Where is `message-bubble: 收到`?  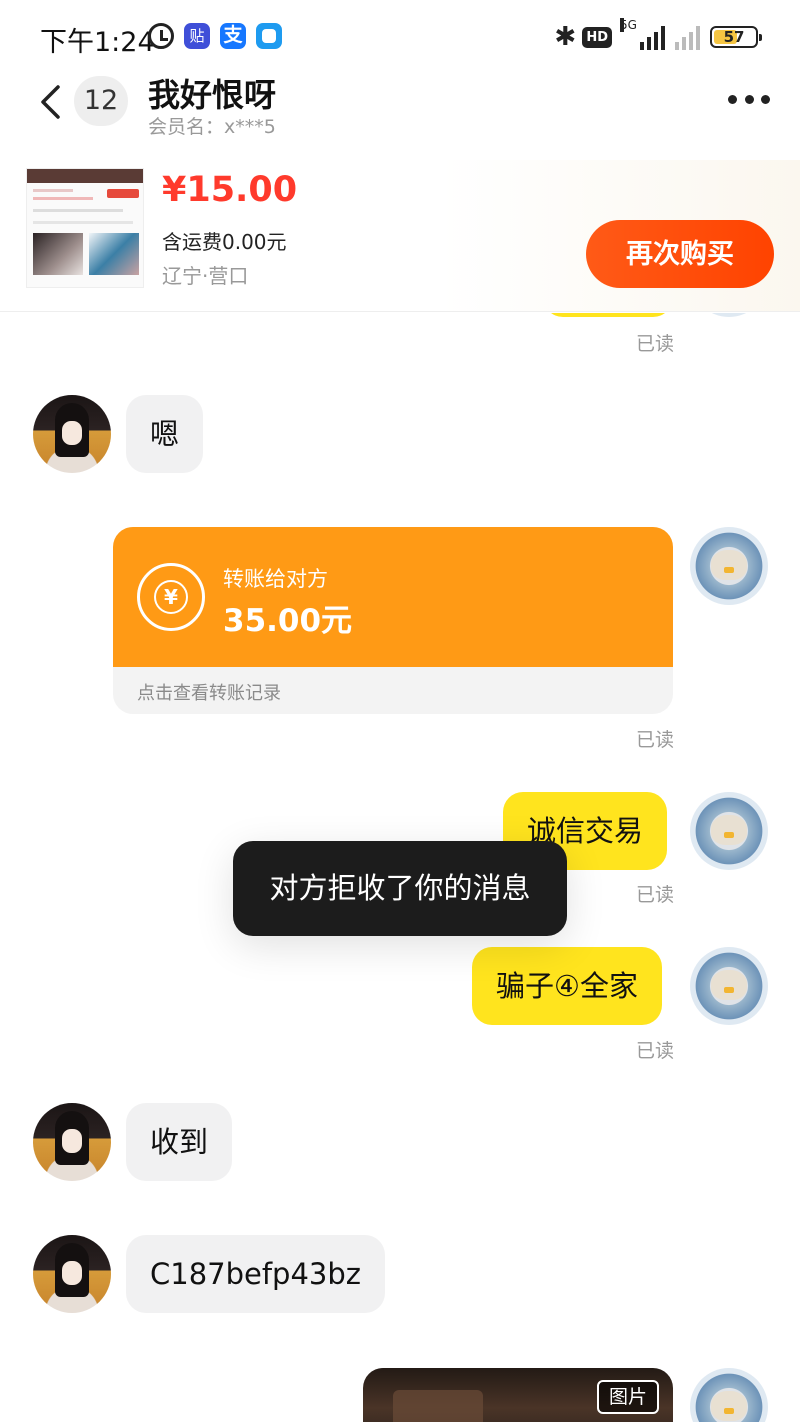 message-bubble: 收到 is located at coordinates (179, 1142).